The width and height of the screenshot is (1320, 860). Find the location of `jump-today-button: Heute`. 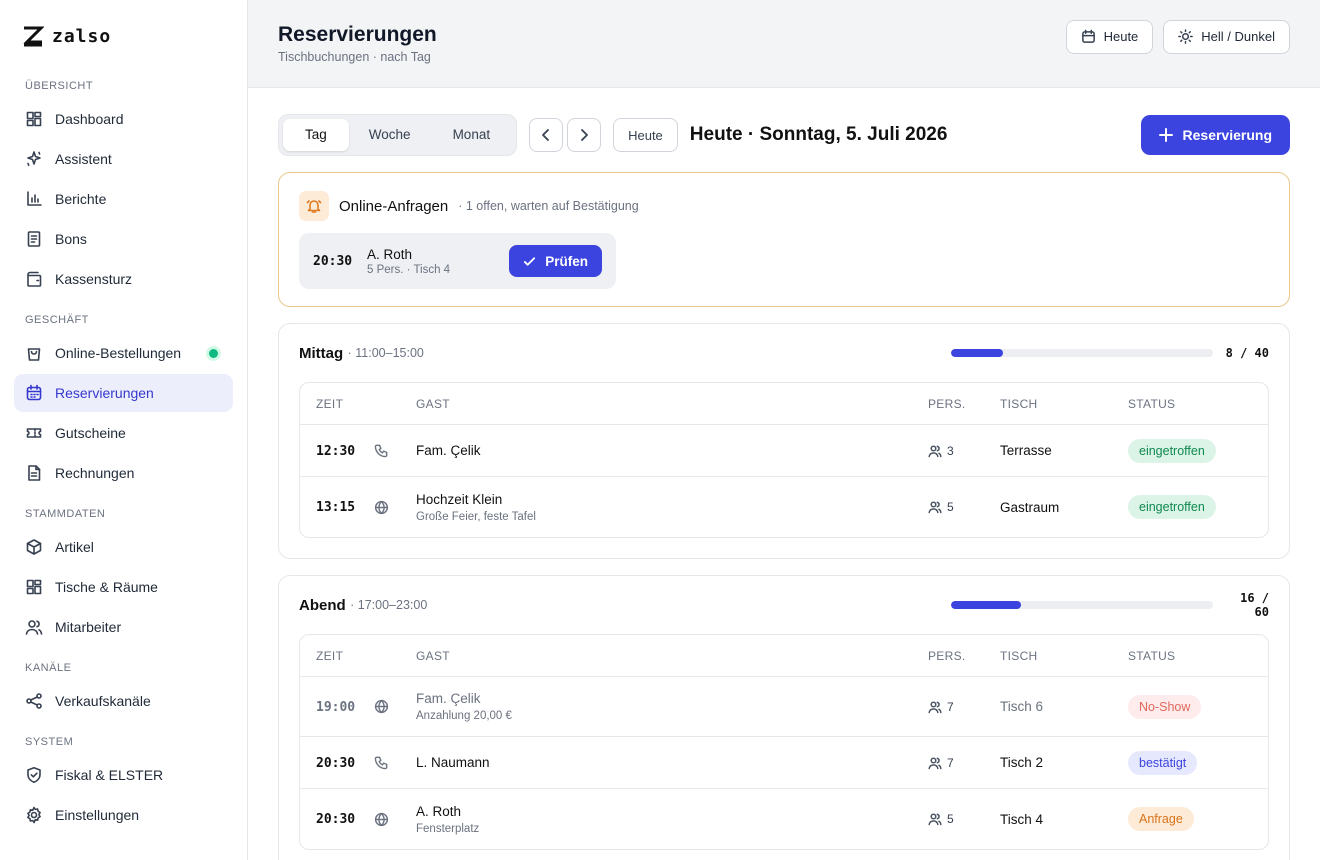

jump-today-button: Heute is located at coordinates (645, 135).